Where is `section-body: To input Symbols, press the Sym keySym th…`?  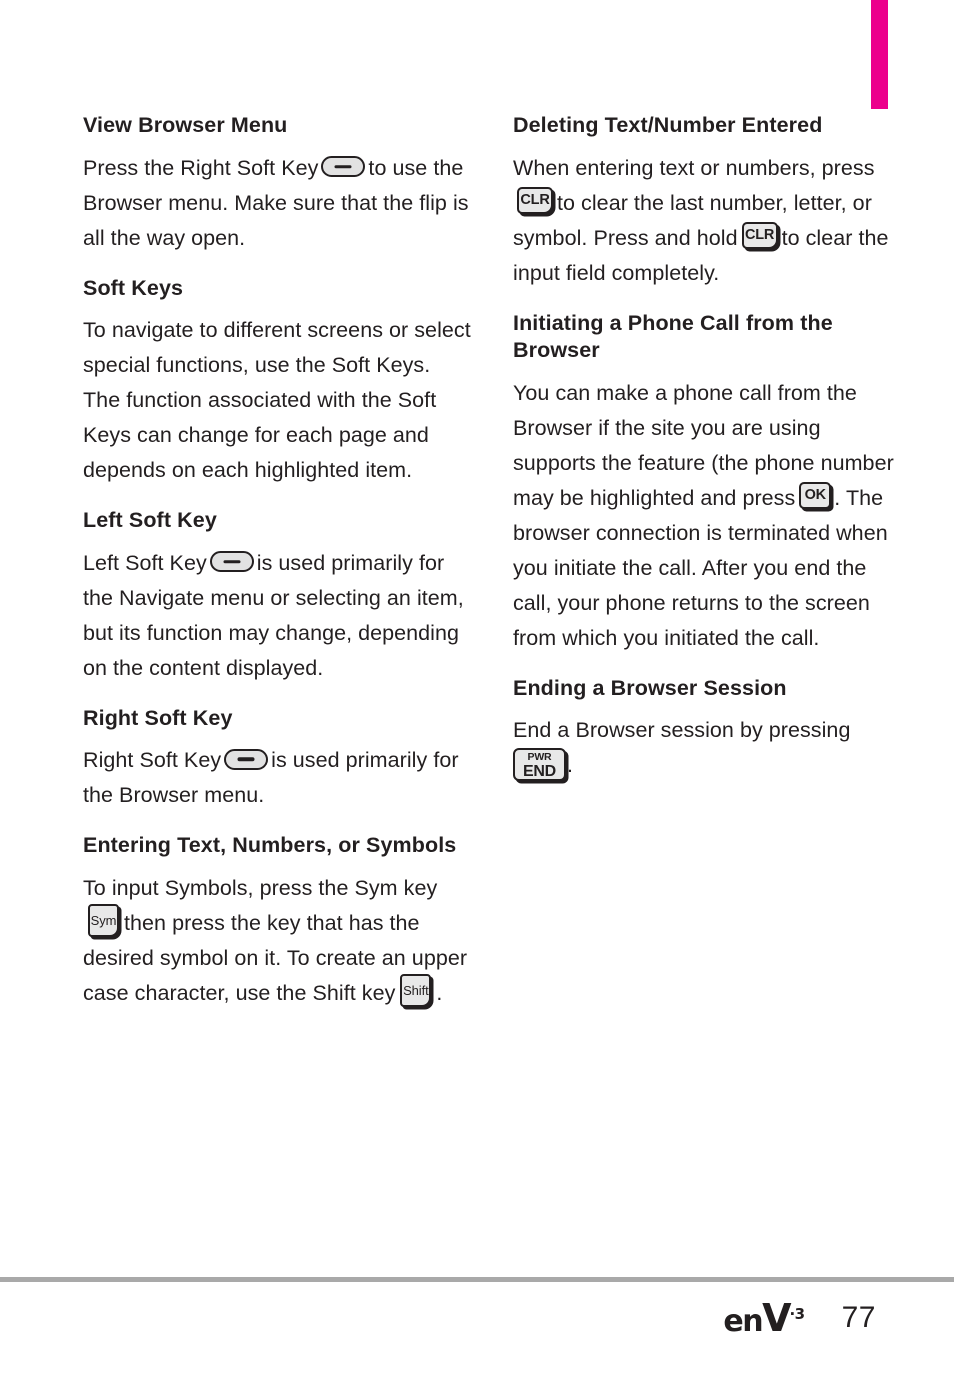 section-body: To input Symbols, press the Sym keySym th… is located at coordinates (278, 941).